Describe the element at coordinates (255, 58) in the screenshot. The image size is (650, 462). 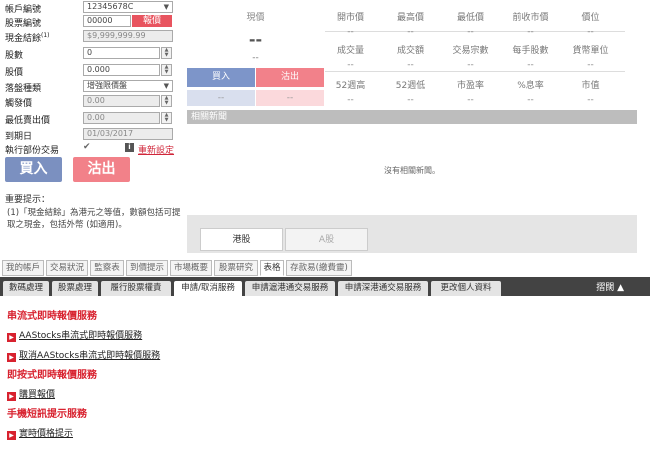
I see `price-change: --` at that location.